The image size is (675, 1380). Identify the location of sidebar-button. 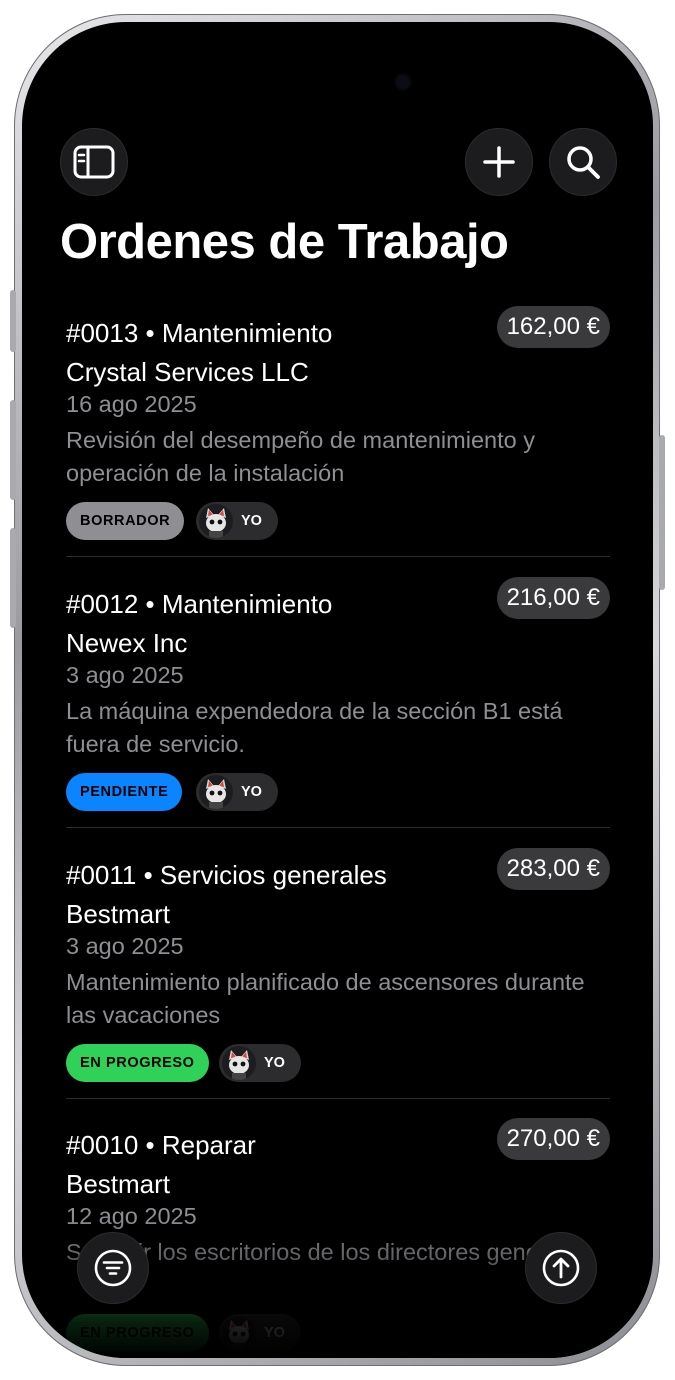
(94, 162).